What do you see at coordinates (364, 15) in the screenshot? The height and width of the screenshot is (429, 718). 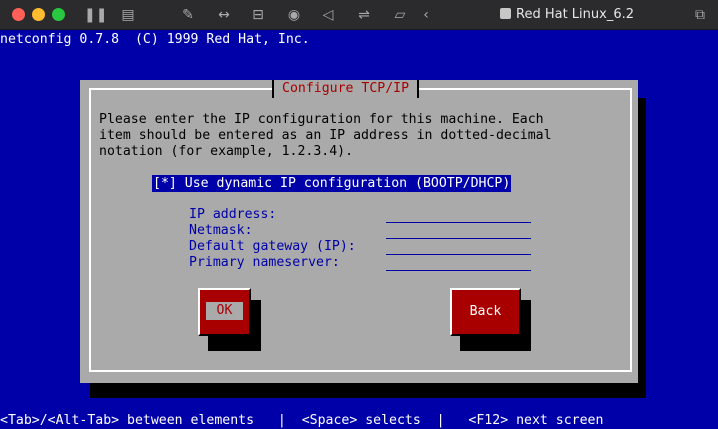 I see `usb-icon: ⇌` at bounding box center [364, 15].